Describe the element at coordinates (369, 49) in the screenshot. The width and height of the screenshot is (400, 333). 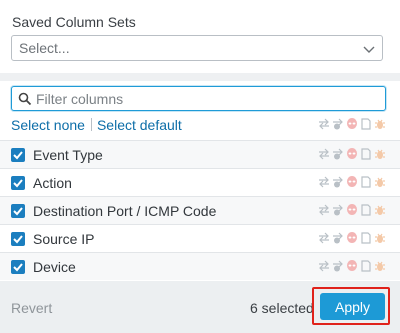
I see `chevron-down-icon` at that location.